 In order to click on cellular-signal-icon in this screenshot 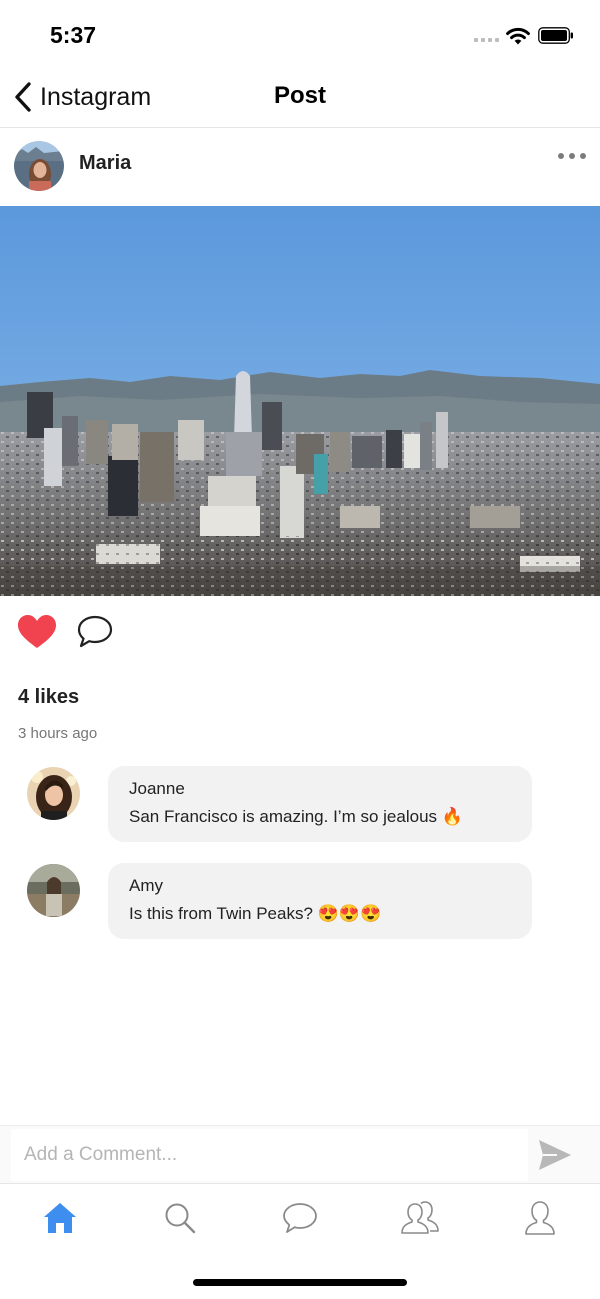, I will do `click(486, 40)`.